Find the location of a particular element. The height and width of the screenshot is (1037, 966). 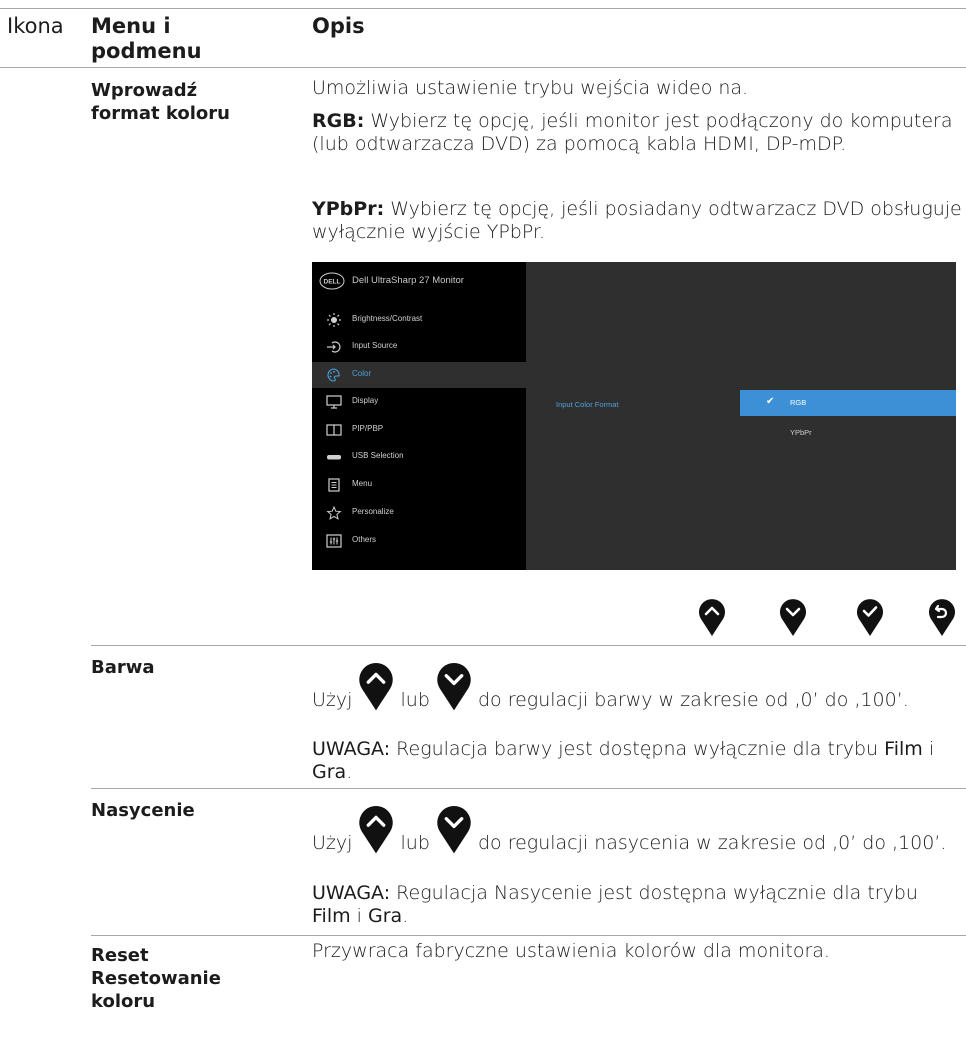

checkmark-icon: ✔ is located at coordinates (770, 401).